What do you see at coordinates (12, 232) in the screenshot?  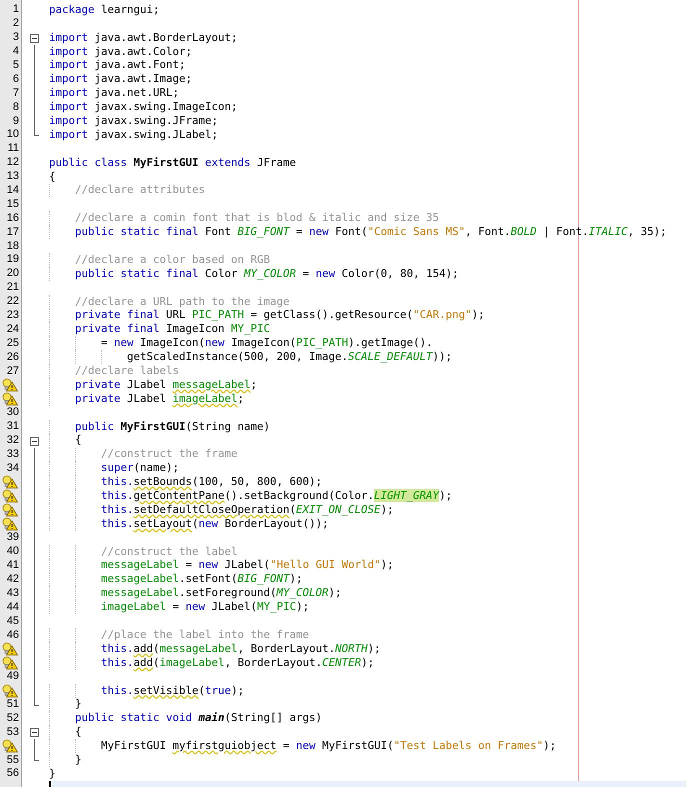 I see `line-number: 17` at bounding box center [12, 232].